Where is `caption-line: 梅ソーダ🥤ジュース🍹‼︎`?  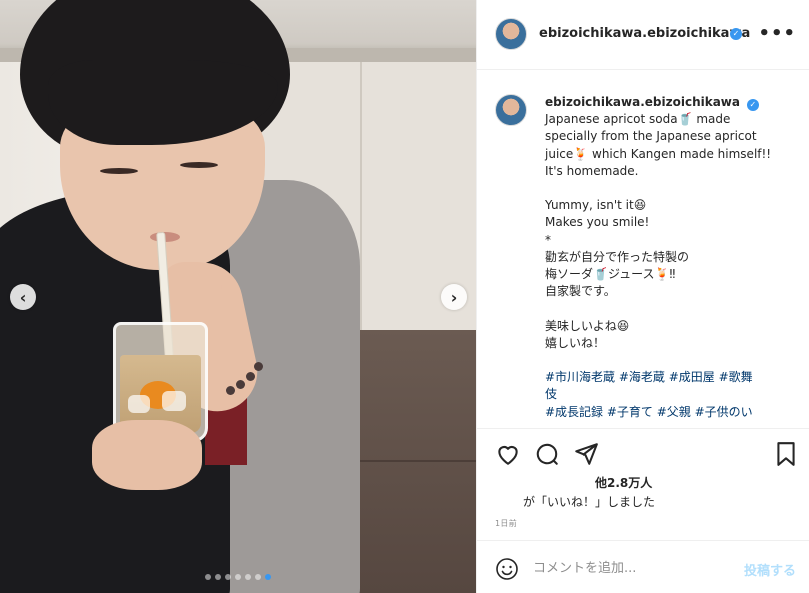 caption-line: 梅ソーダ🥤ジュース🍹‼︎ is located at coordinates (610, 274).